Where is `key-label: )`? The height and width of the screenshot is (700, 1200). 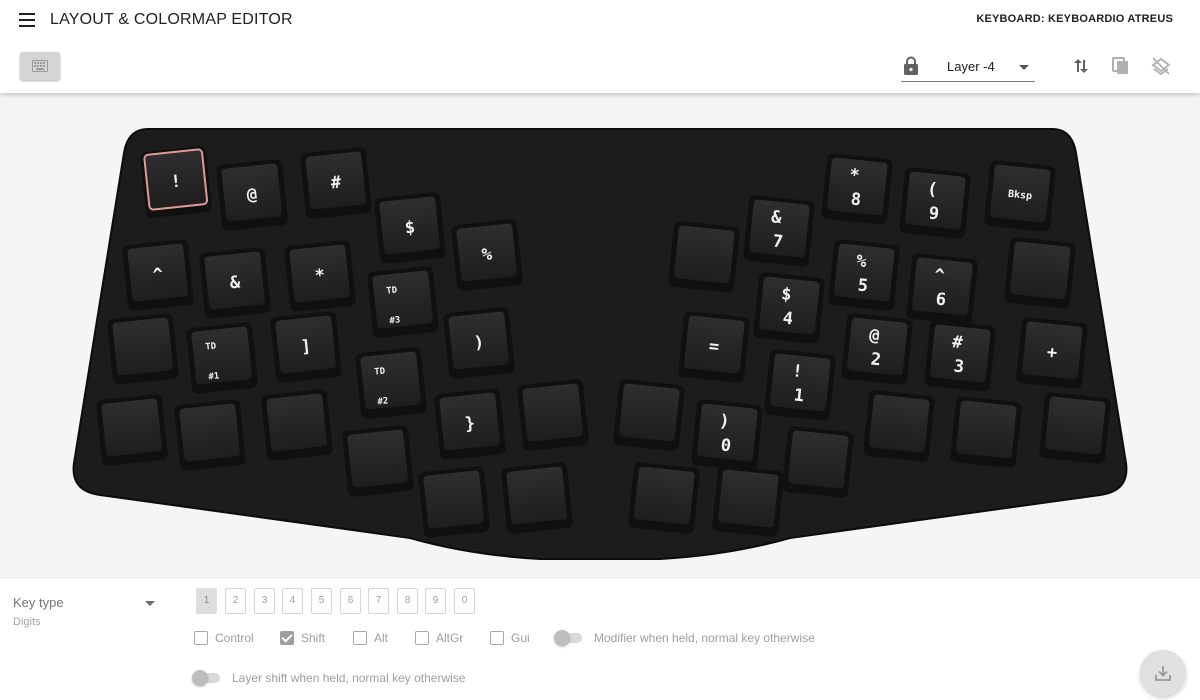 key-label: ) is located at coordinates (724, 421).